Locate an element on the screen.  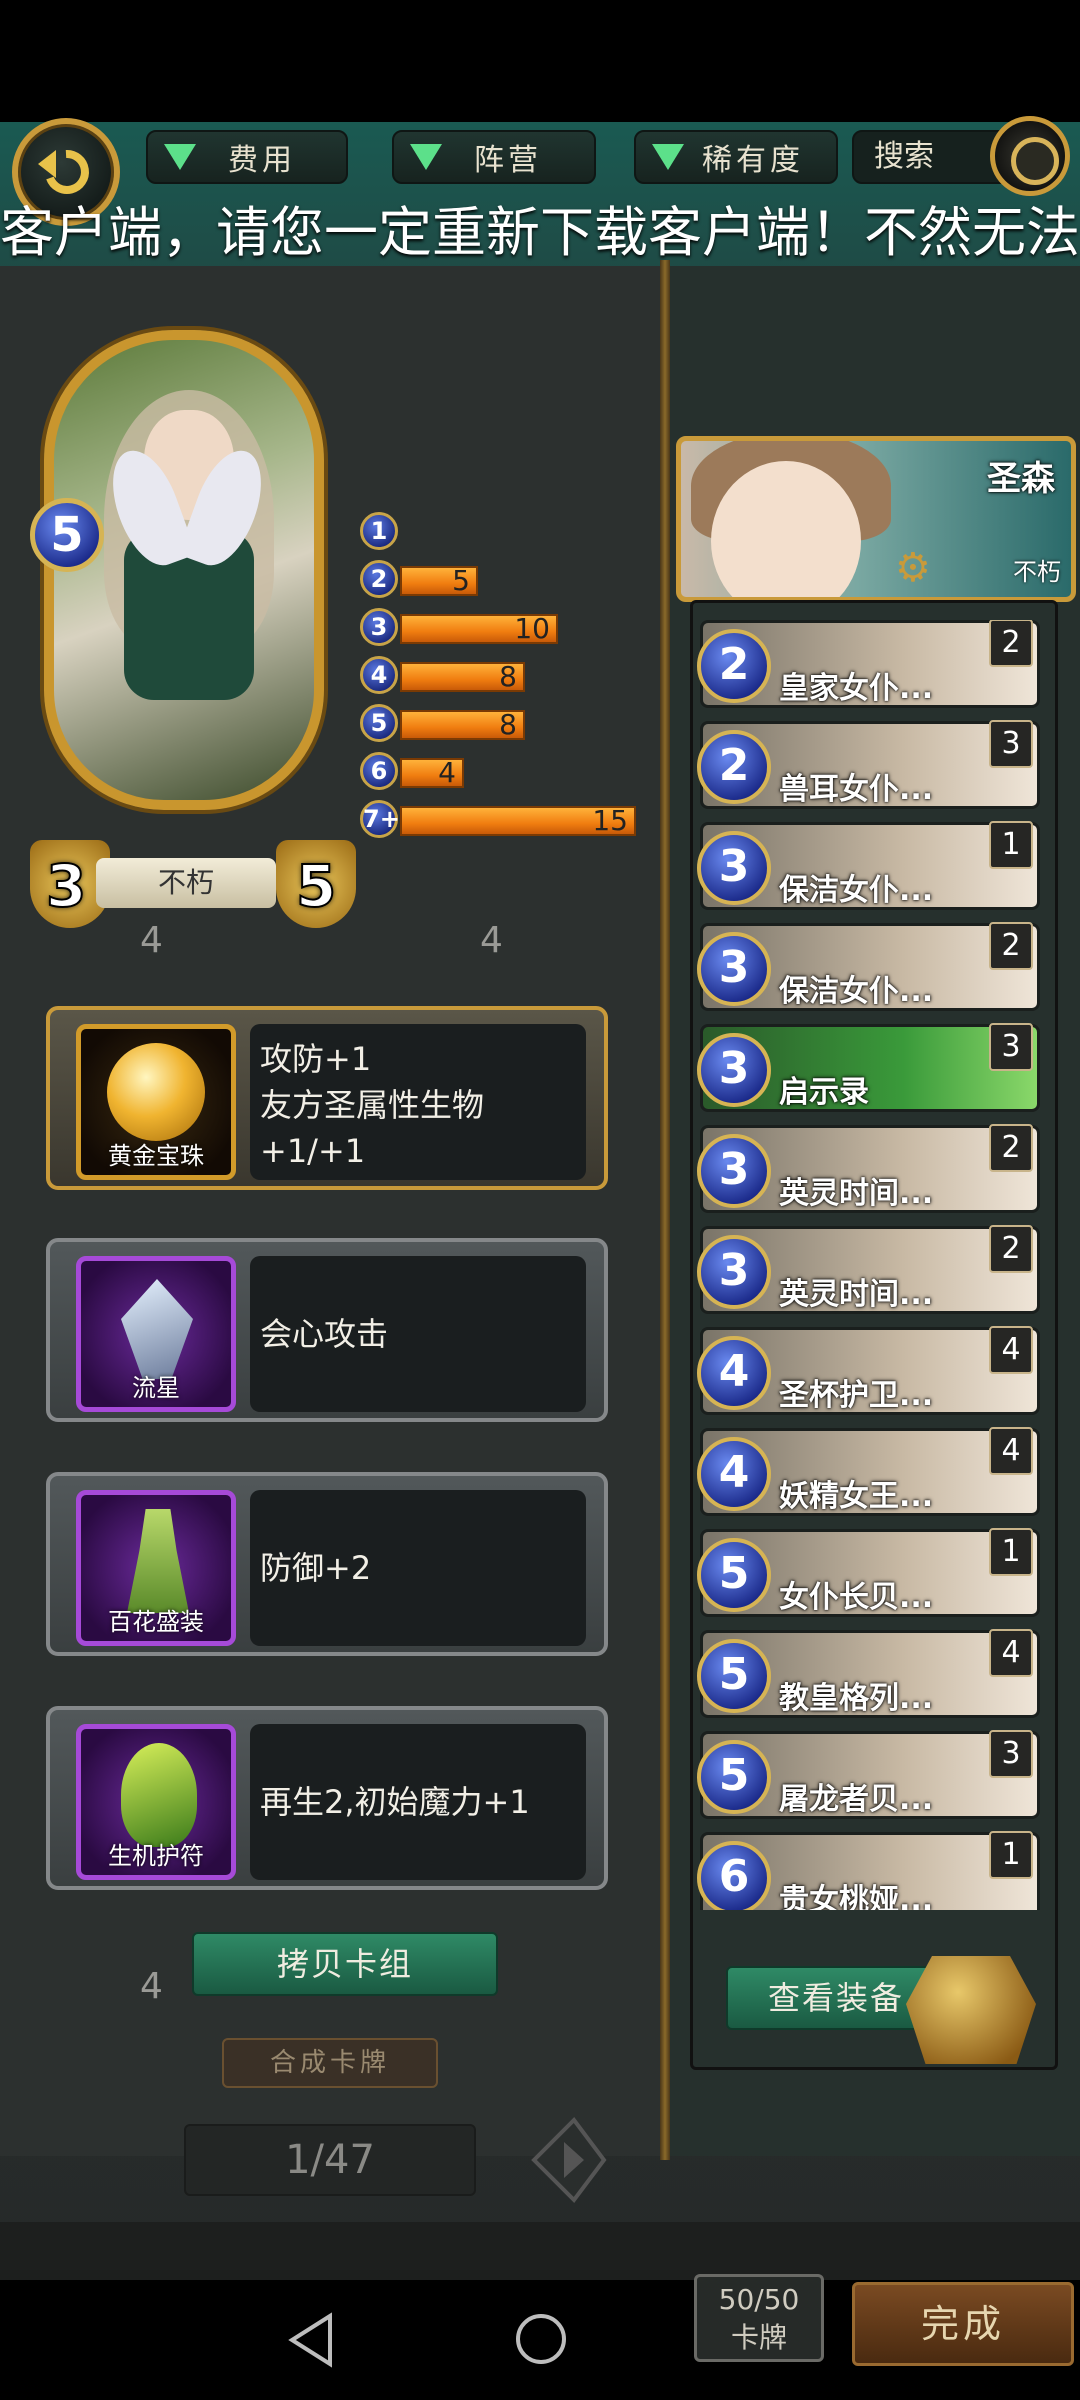
deck-card-item: 5 教皇格列... 4 is located at coordinates (868, 1673).